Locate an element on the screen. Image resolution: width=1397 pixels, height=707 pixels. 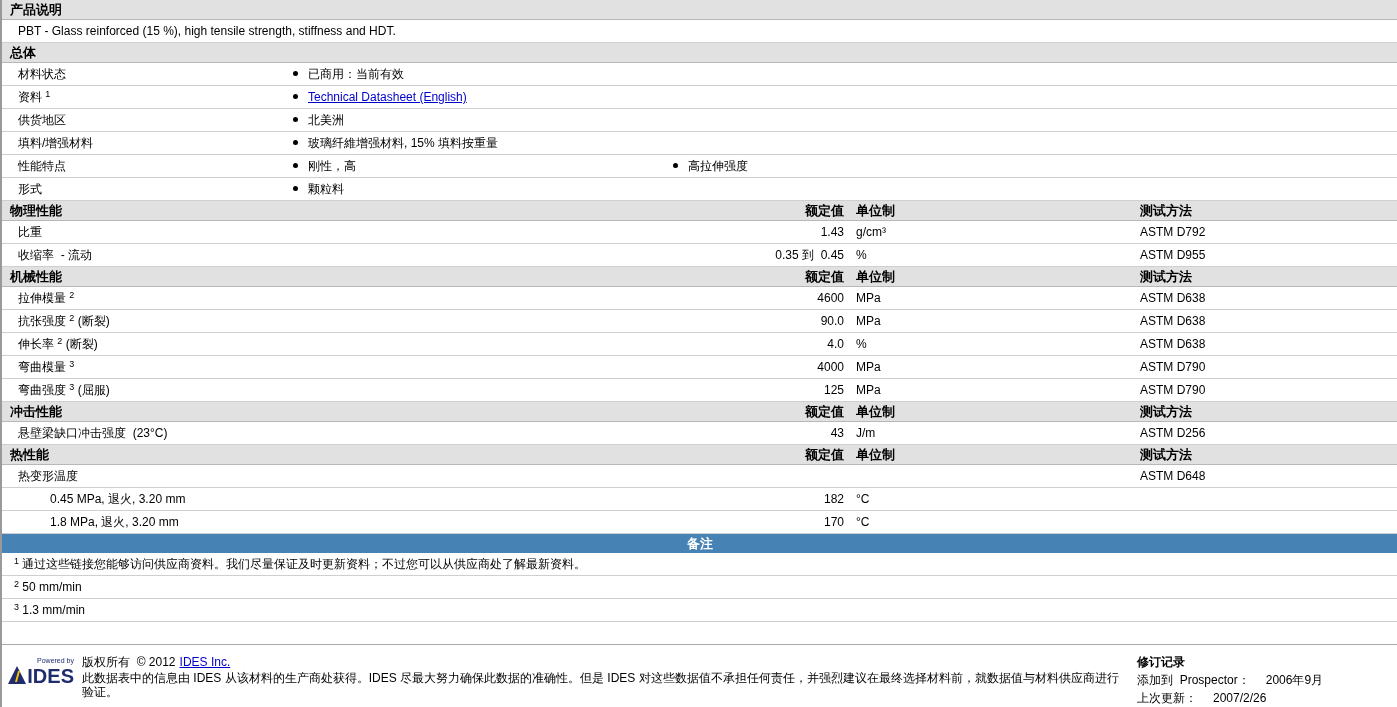
datasheet-link: Technical Datasheet (English) is located at coordinates (387, 97).